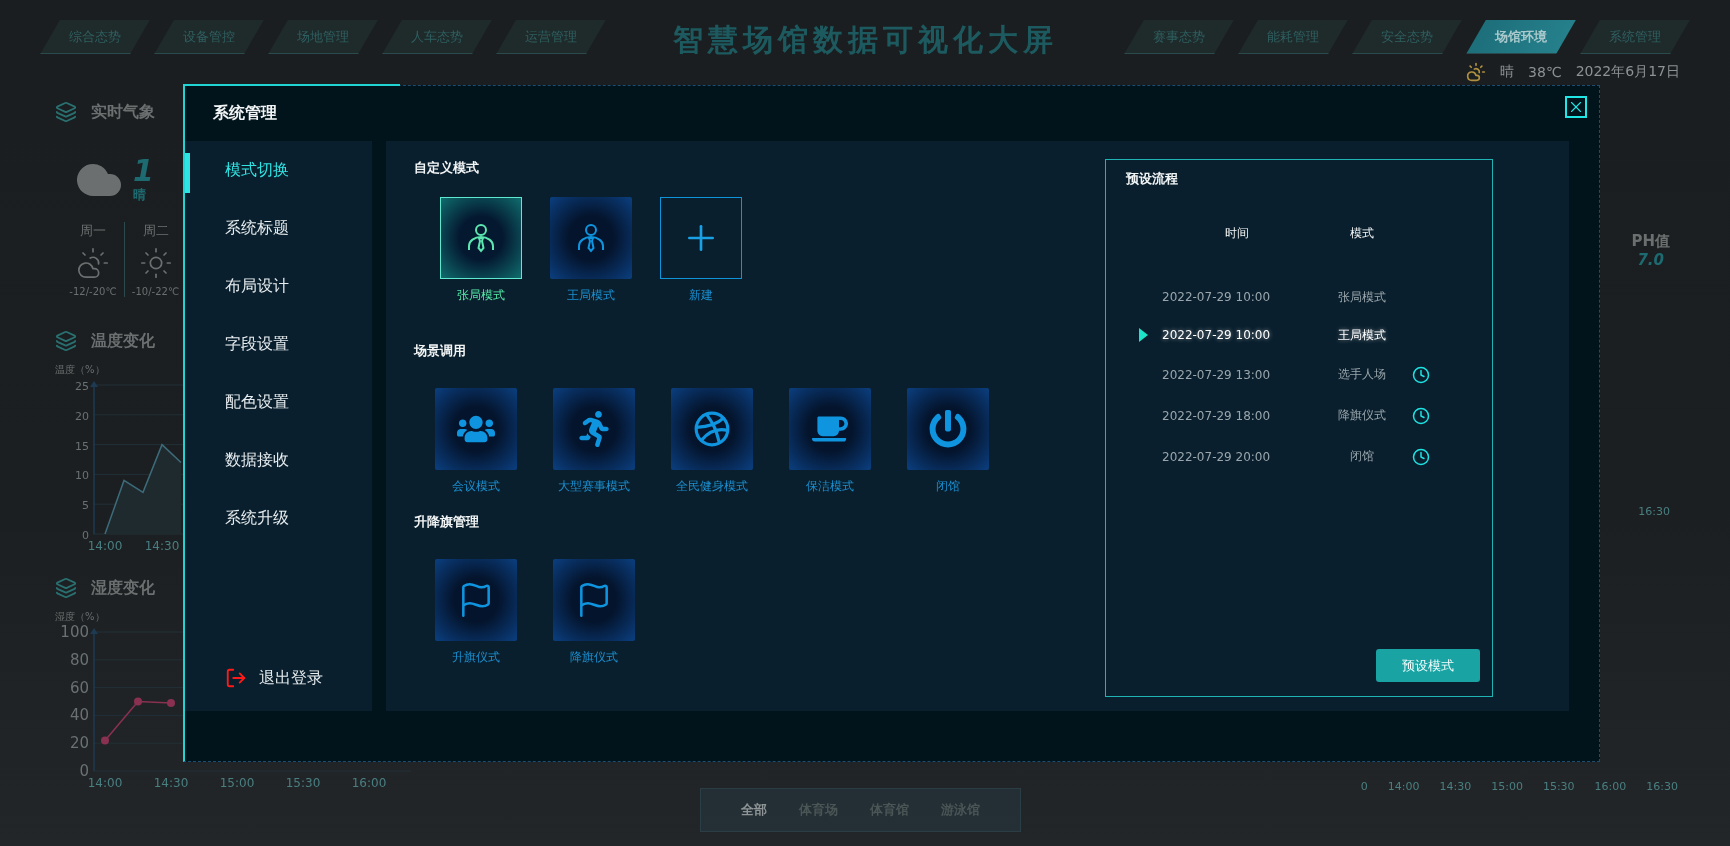 The width and height of the screenshot is (1730, 846). Describe the element at coordinates (82, 446) in the screenshot. I see `y-tick-label: 15` at that location.